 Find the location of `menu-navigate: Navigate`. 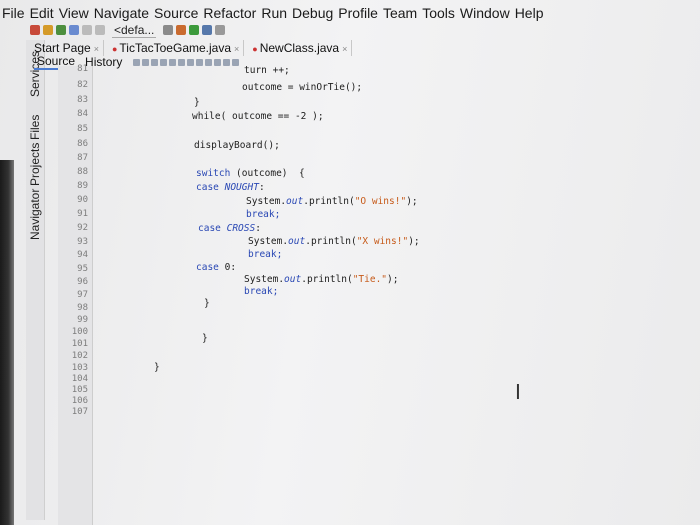

menu-navigate: Navigate is located at coordinates (121, 13).